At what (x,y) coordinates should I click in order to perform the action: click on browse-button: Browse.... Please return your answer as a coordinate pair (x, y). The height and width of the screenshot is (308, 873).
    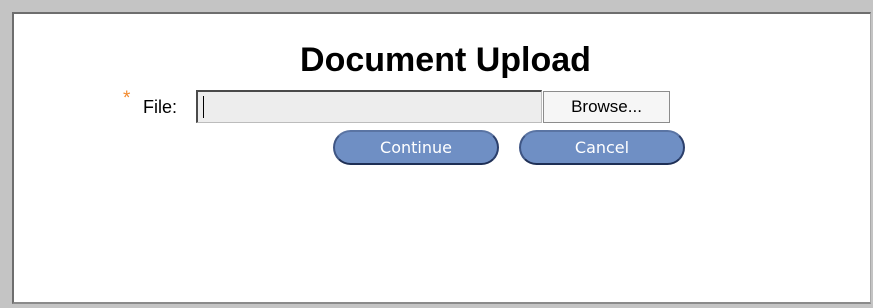
    Looking at the image, I should click on (606, 107).